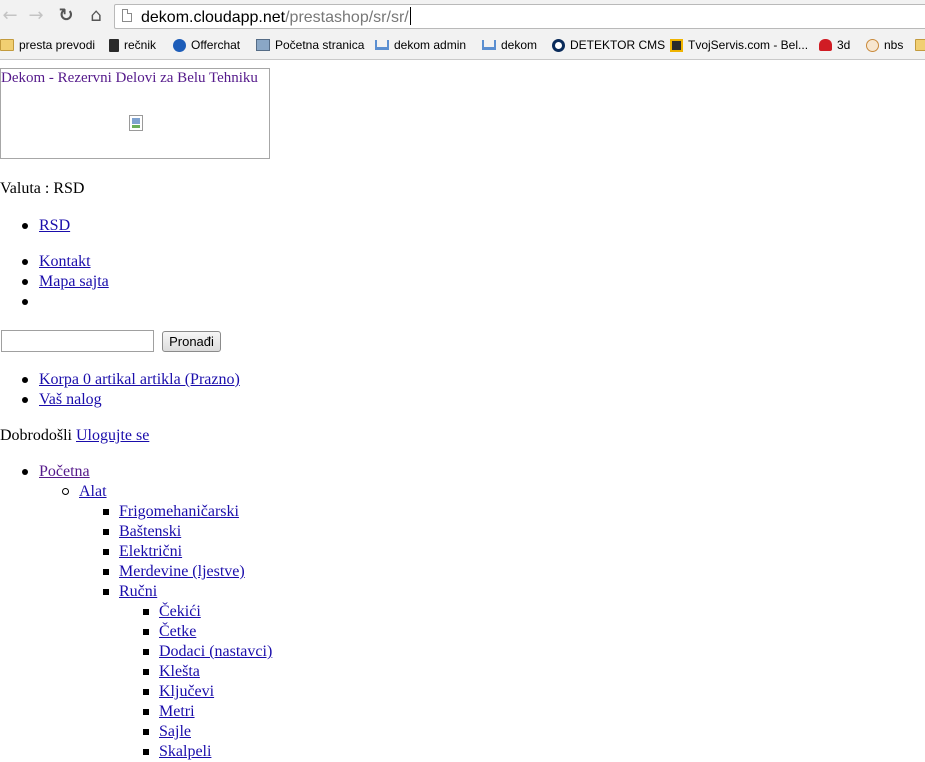  I want to click on currency-label: Valuta : RSD, so click(42, 188).